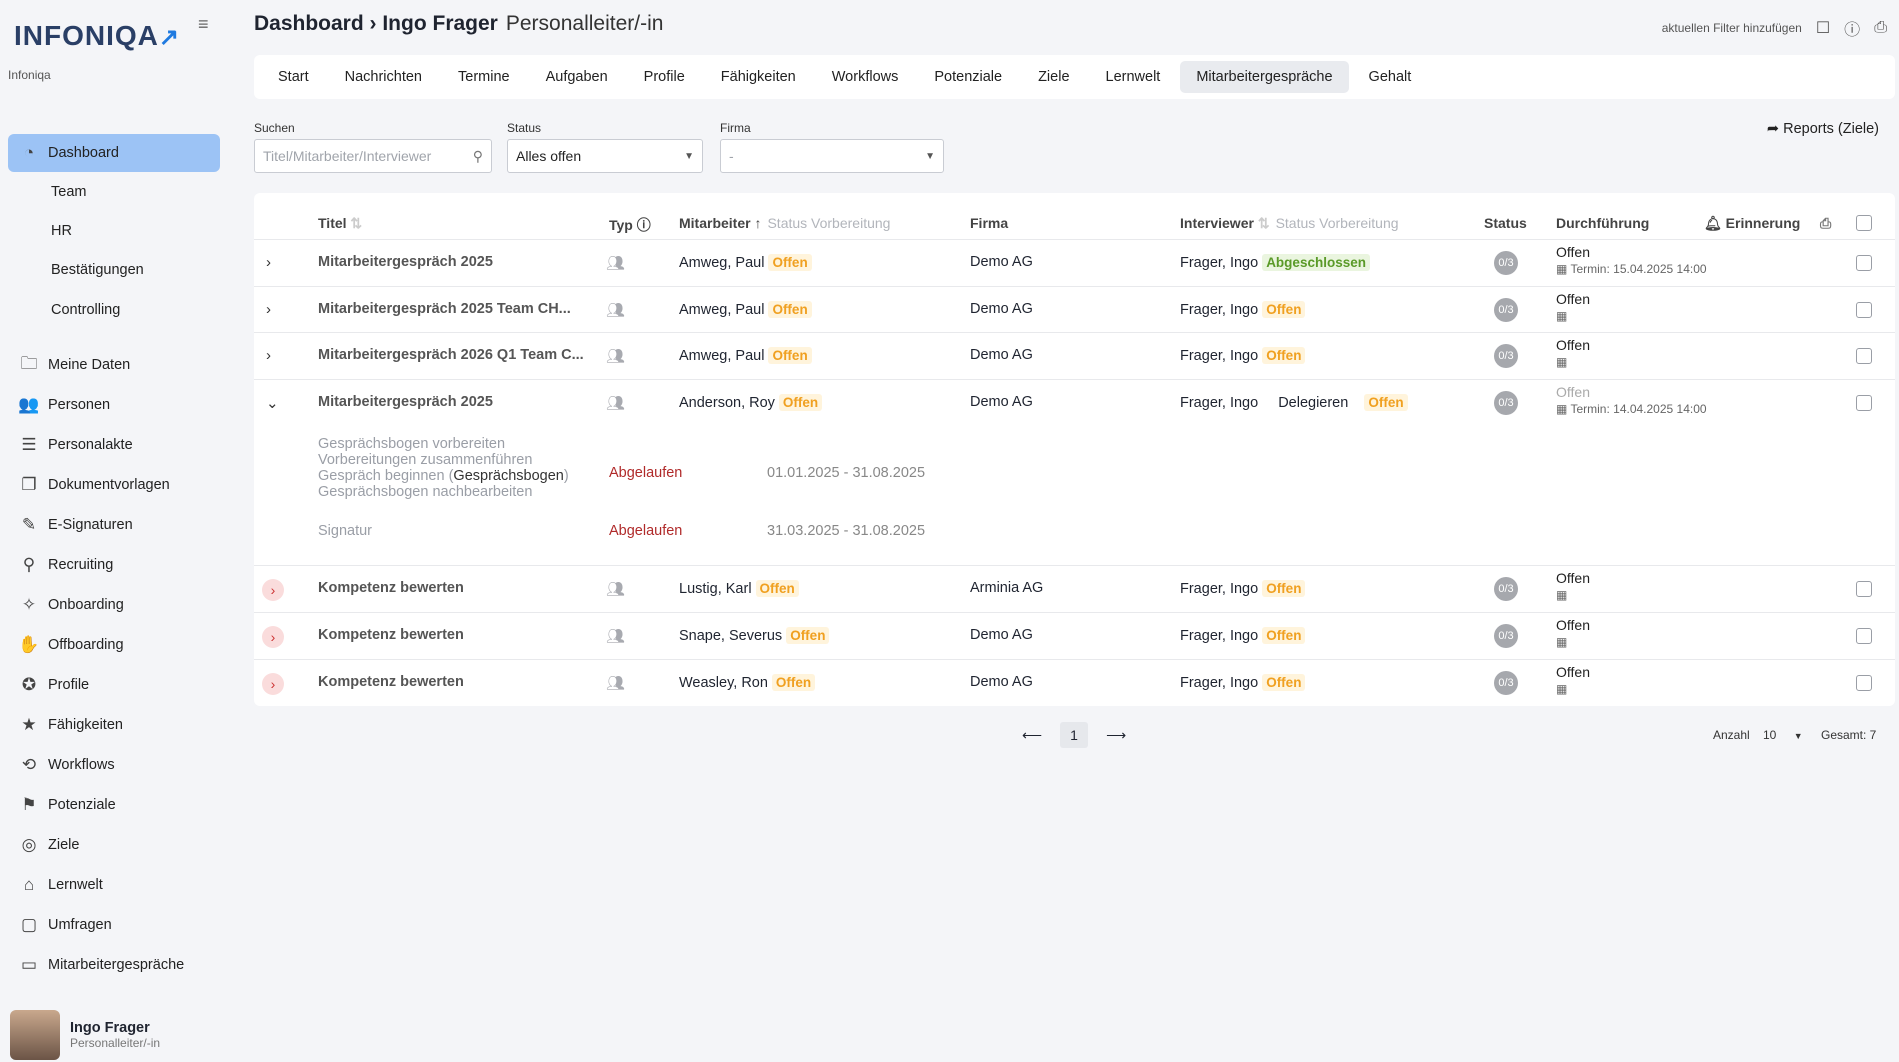 The width and height of the screenshot is (1899, 1062). What do you see at coordinates (484, 77) in the screenshot?
I see `tab-termine: Termine` at bounding box center [484, 77].